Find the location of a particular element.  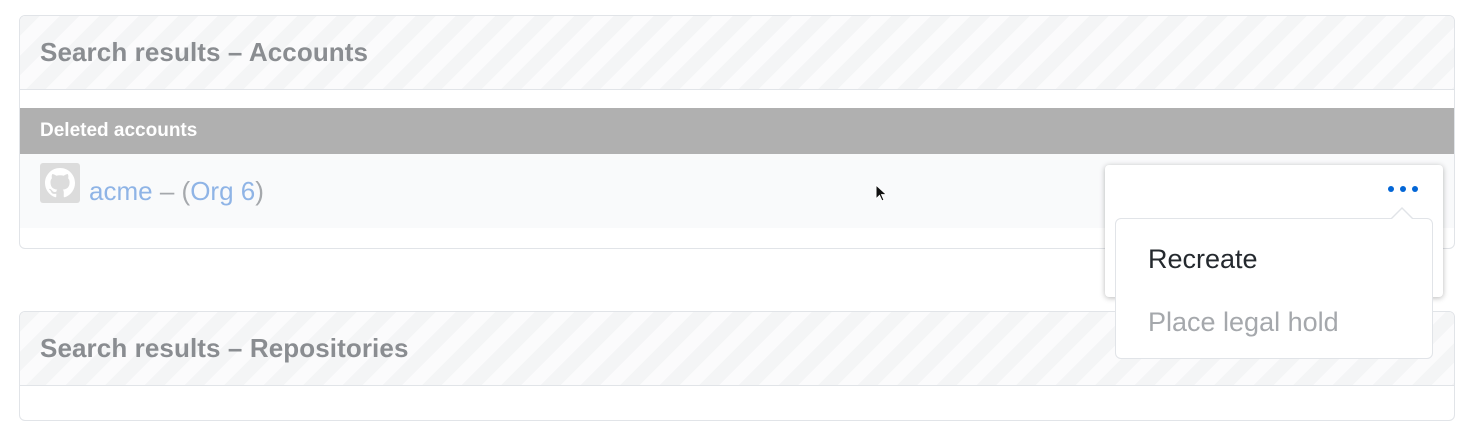

actions-dropdown-menu: Recreate Place legal hold is located at coordinates (1274, 288).